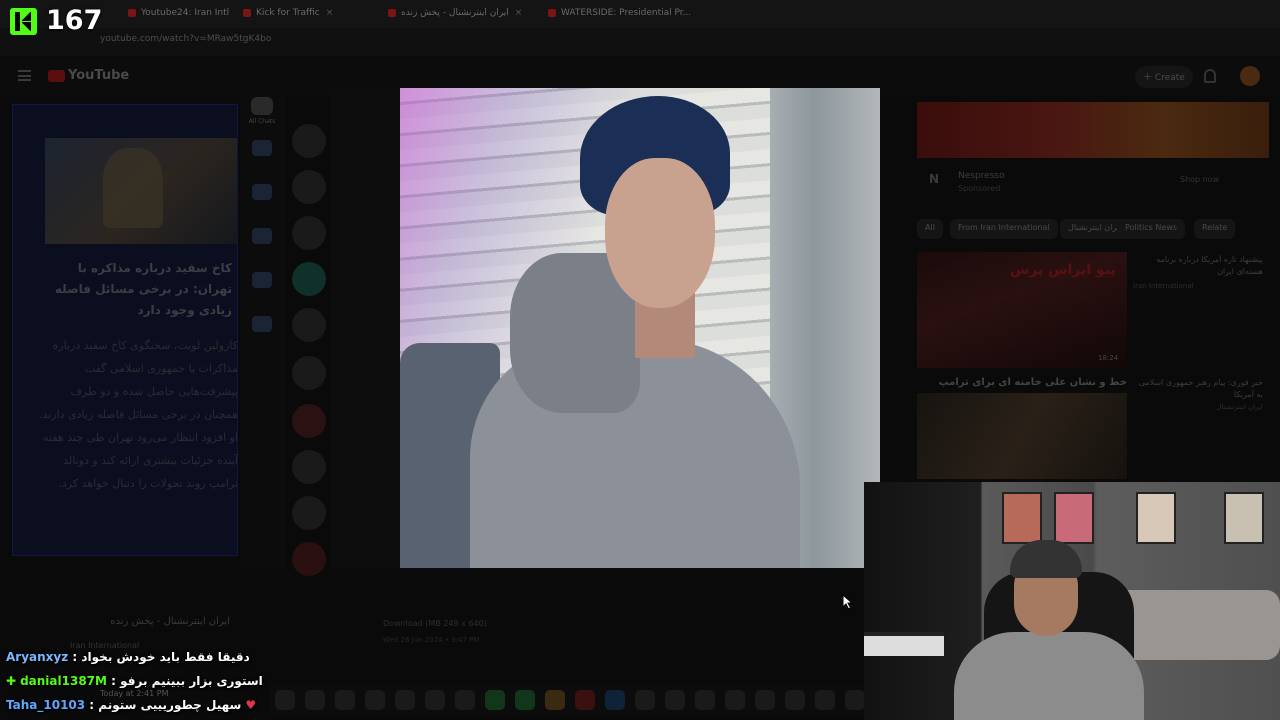 The height and width of the screenshot is (720, 1280). What do you see at coordinates (934, 179) in the screenshot?
I see `nespresso-logo-icon: N` at bounding box center [934, 179].